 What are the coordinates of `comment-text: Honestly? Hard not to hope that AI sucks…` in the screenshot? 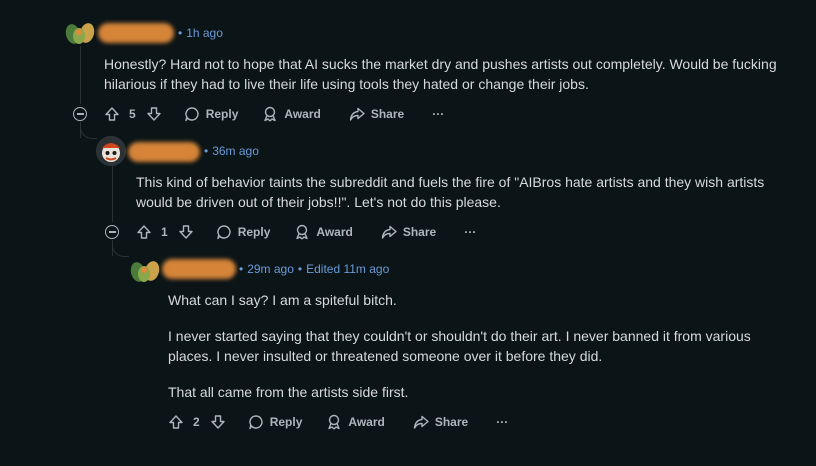 It's located at (440, 74).